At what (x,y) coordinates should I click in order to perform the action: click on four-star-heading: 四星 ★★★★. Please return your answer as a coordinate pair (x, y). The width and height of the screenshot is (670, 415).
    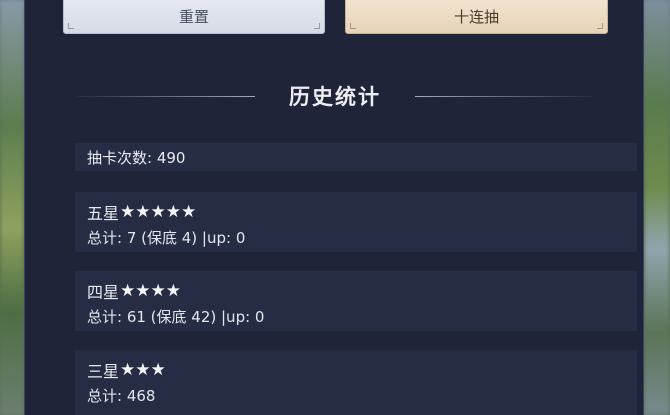
    Looking at the image, I should click on (134, 291).